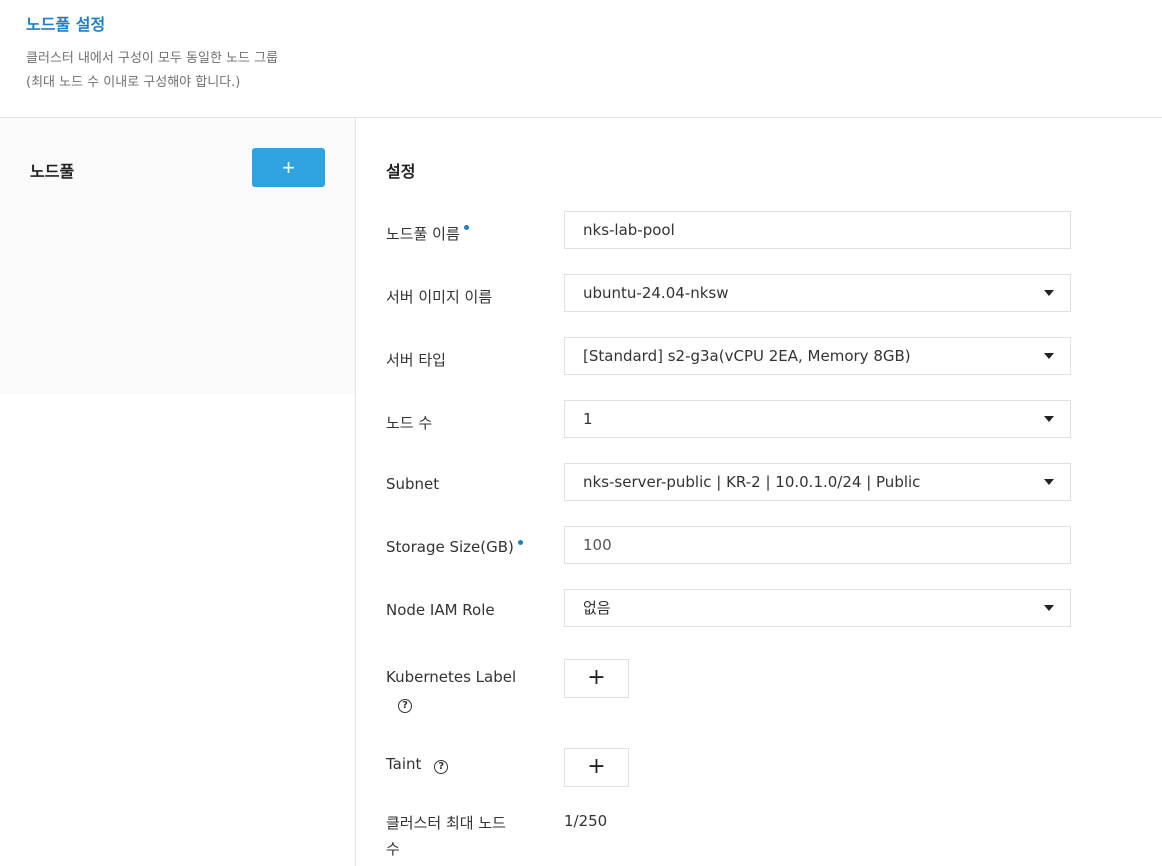 The image size is (1162, 866). Describe the element at coordinates (451, 677) in the screenshot. I see `kubernetes-label-text: Kubernetes Label` at that location.